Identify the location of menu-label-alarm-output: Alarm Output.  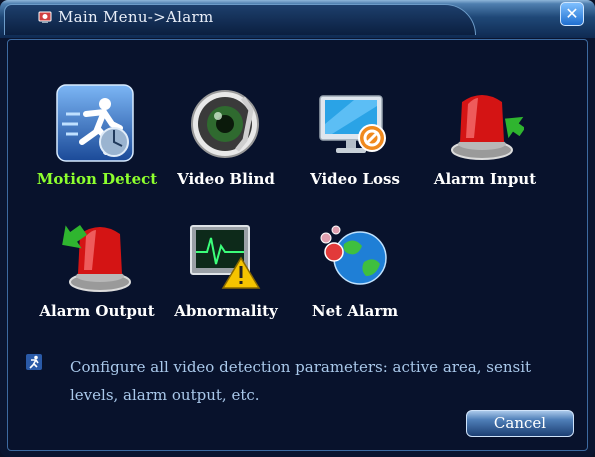
(97, 311).